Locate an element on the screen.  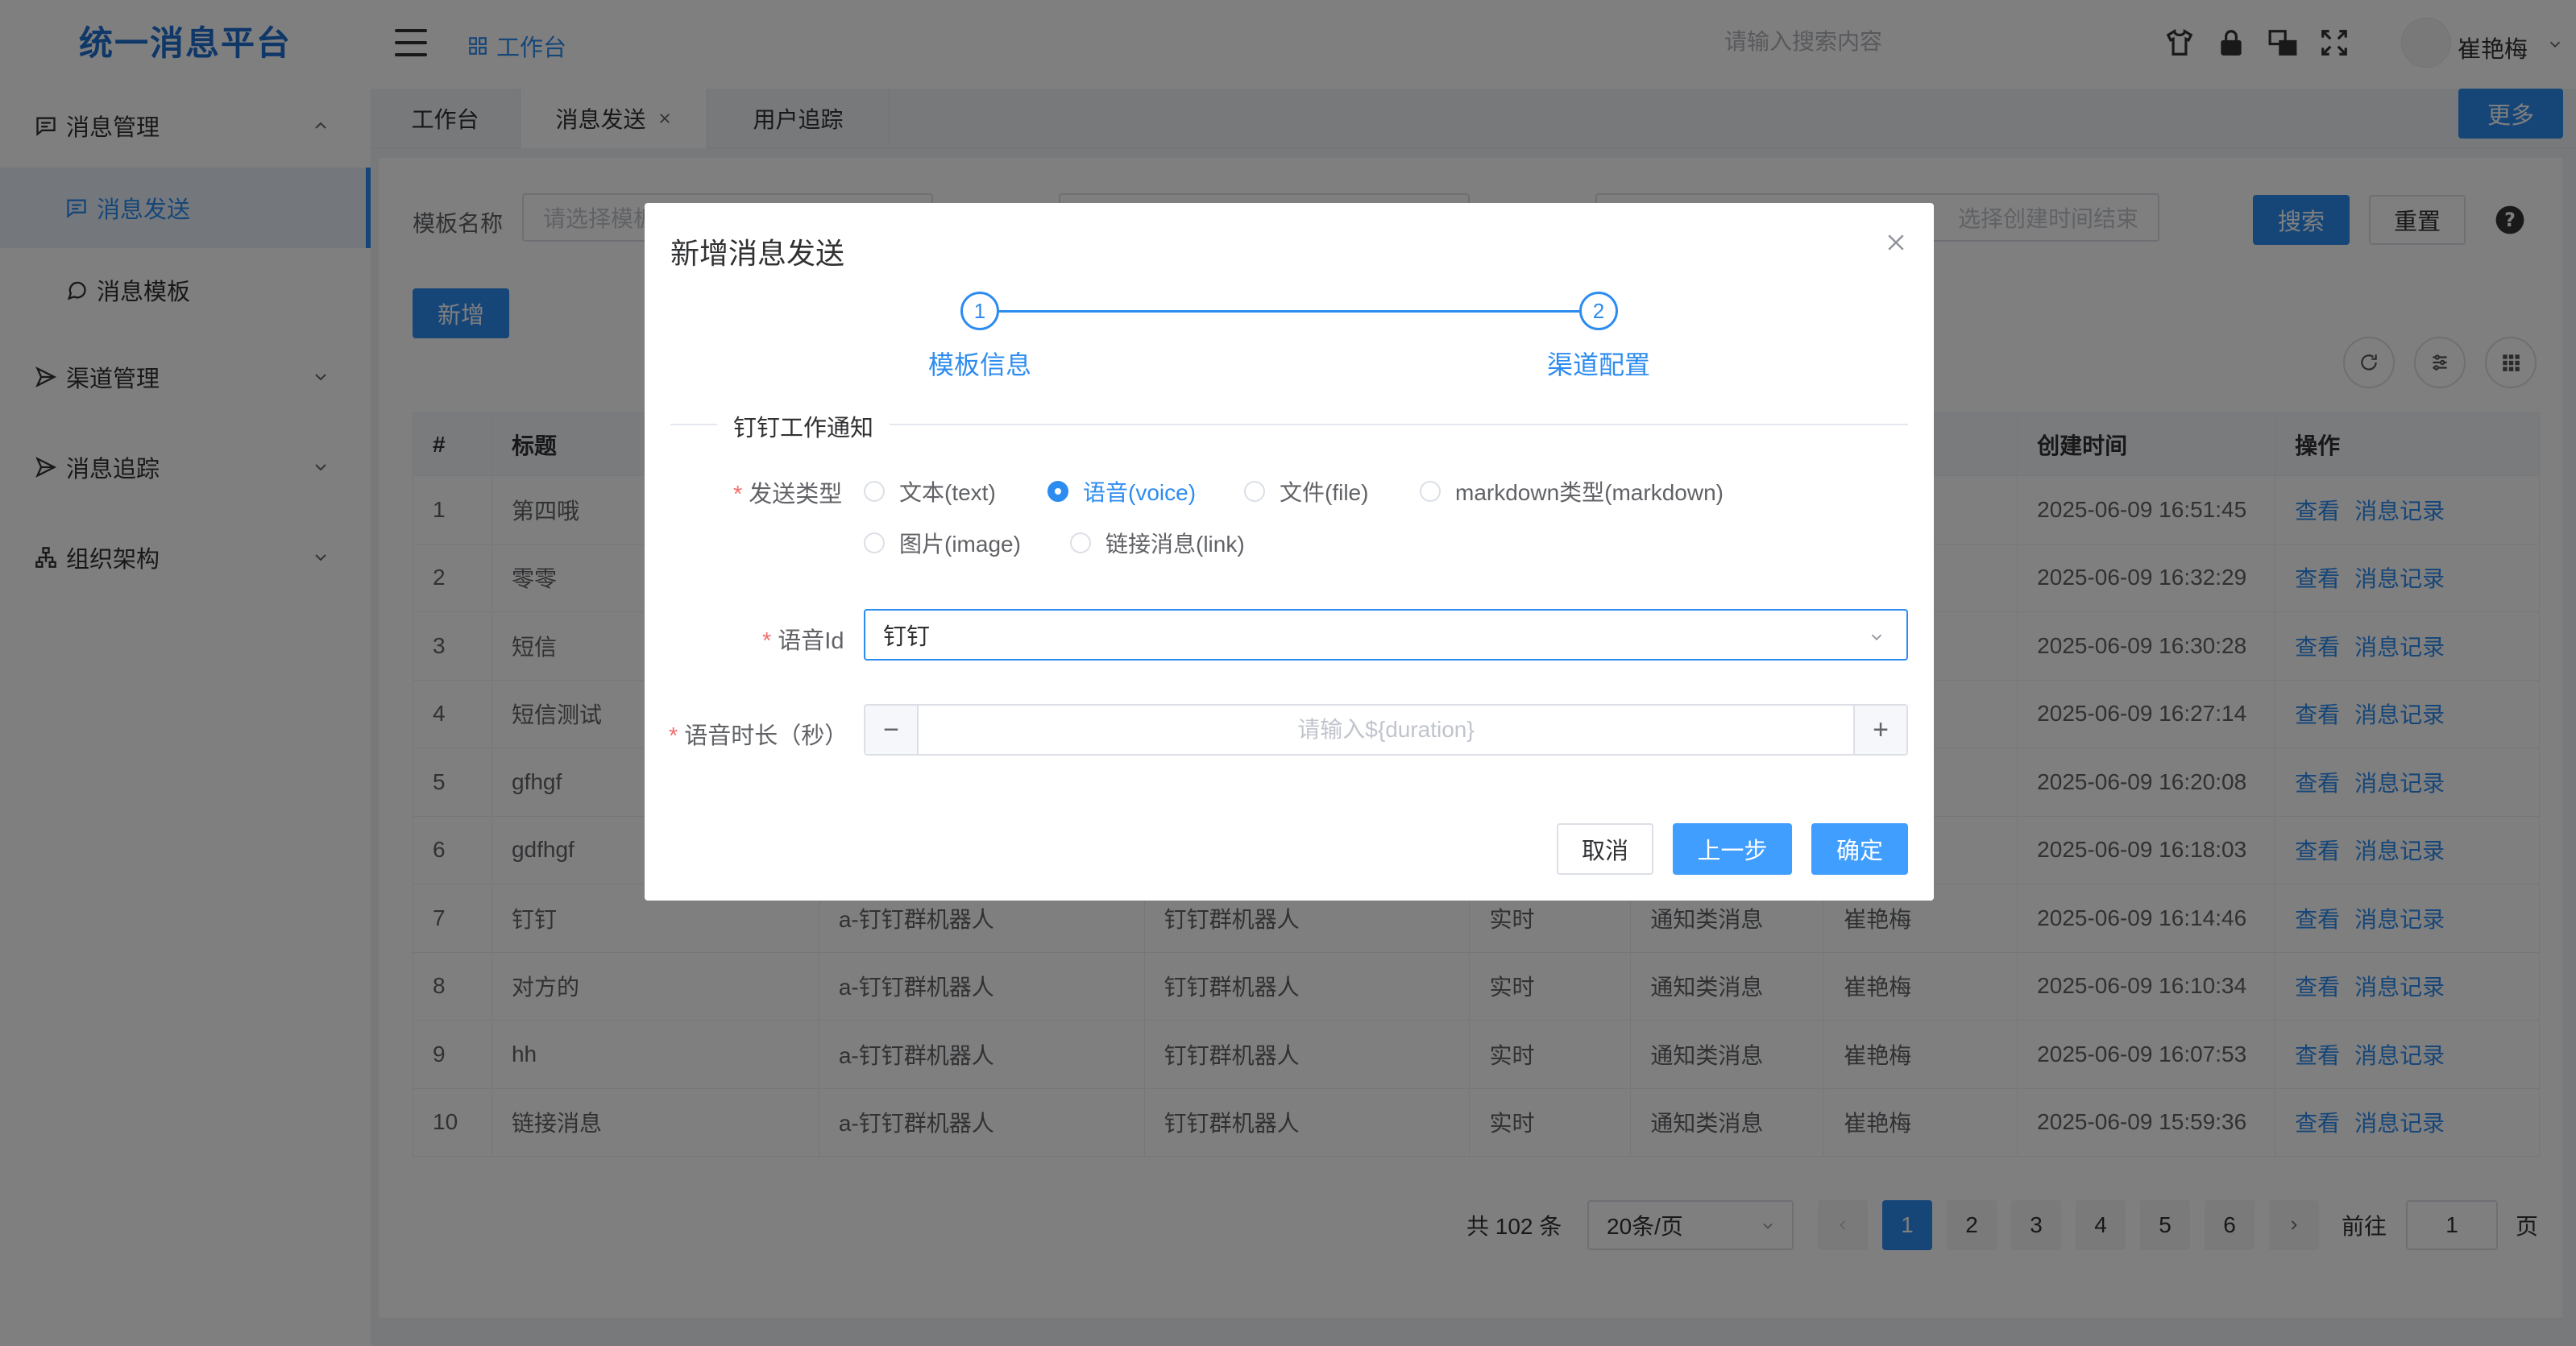
voice-id-label: * 语音Id is located at coordinates (803, 641).